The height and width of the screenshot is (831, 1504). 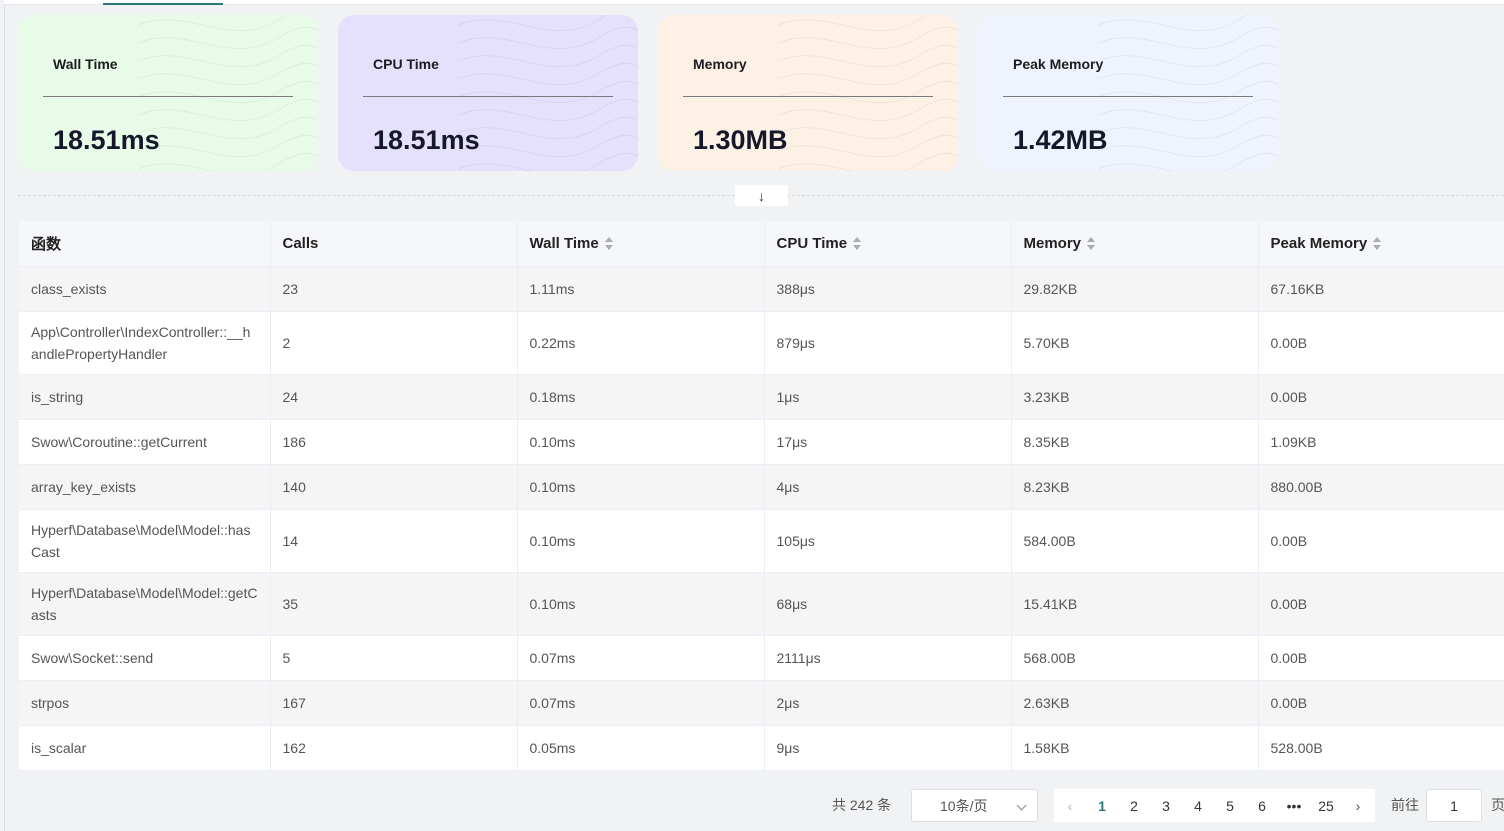 I want to click on cell-function: Hyperf\Database\Model\Model::hasCast, so click(x=145, y=541).